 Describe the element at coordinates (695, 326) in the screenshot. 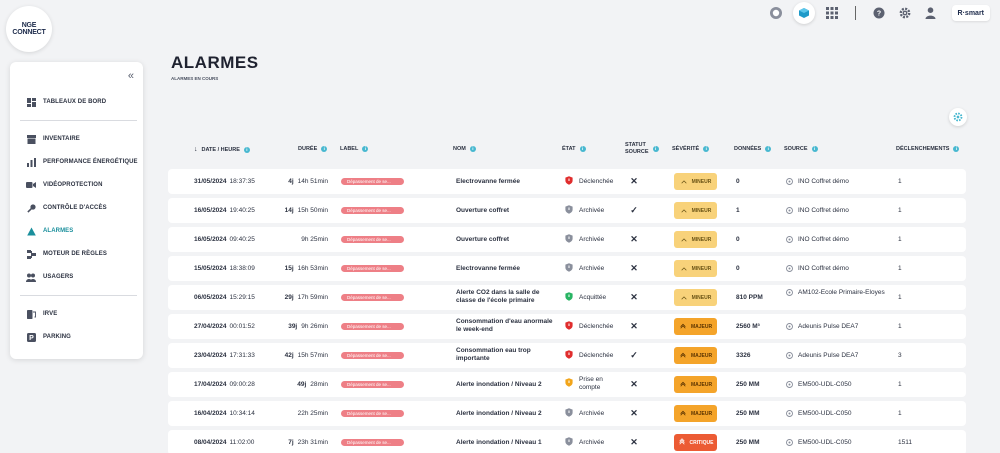

I see `severity-badge: MAJEUR` at that location.